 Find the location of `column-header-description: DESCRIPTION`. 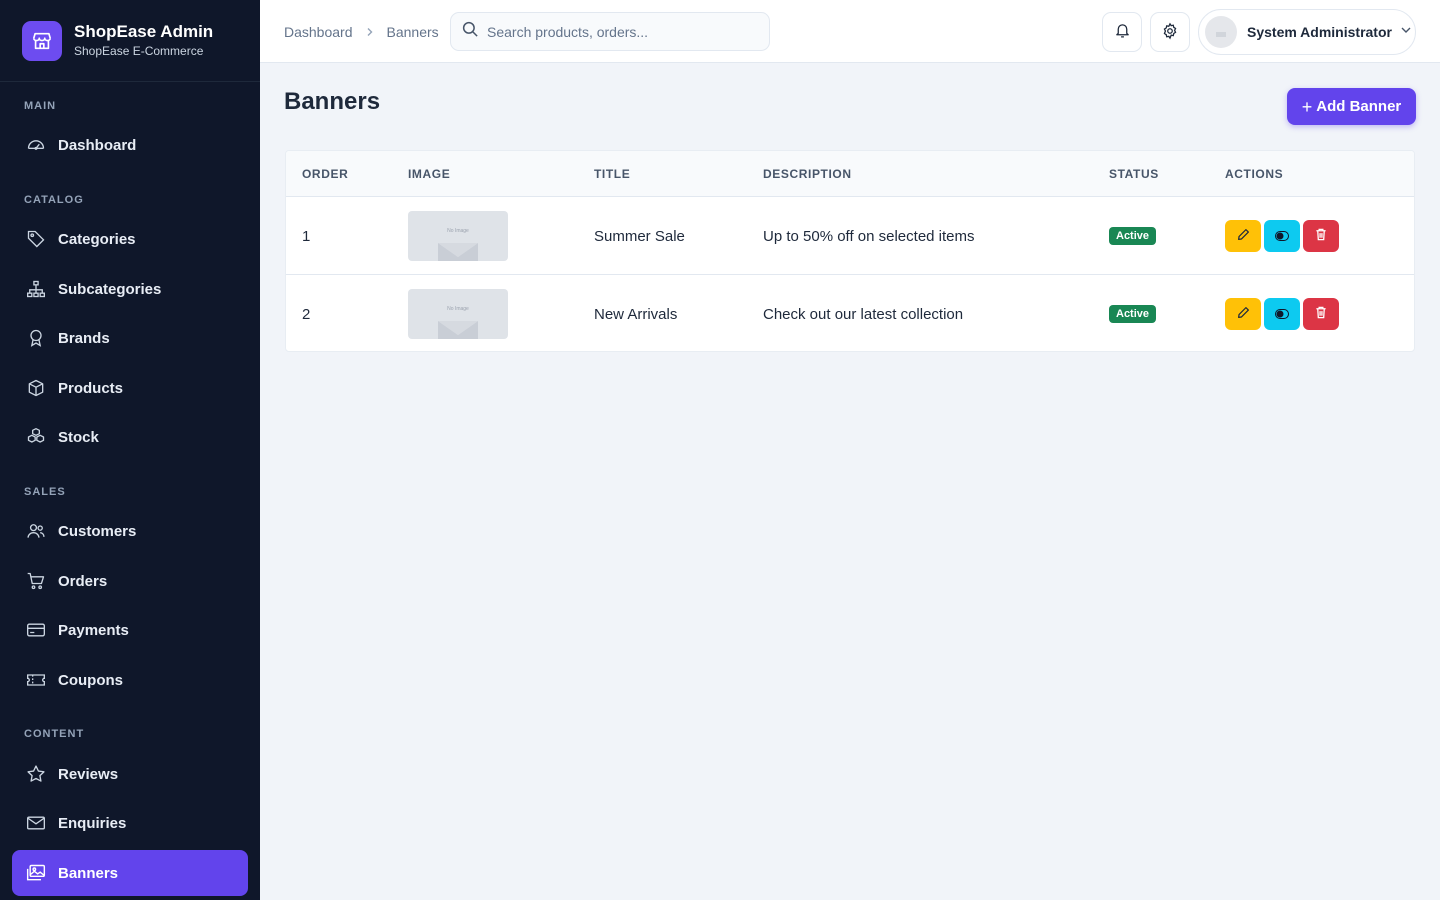

column-header-description: DESCRIPTION is located at coordinates (807, 174).